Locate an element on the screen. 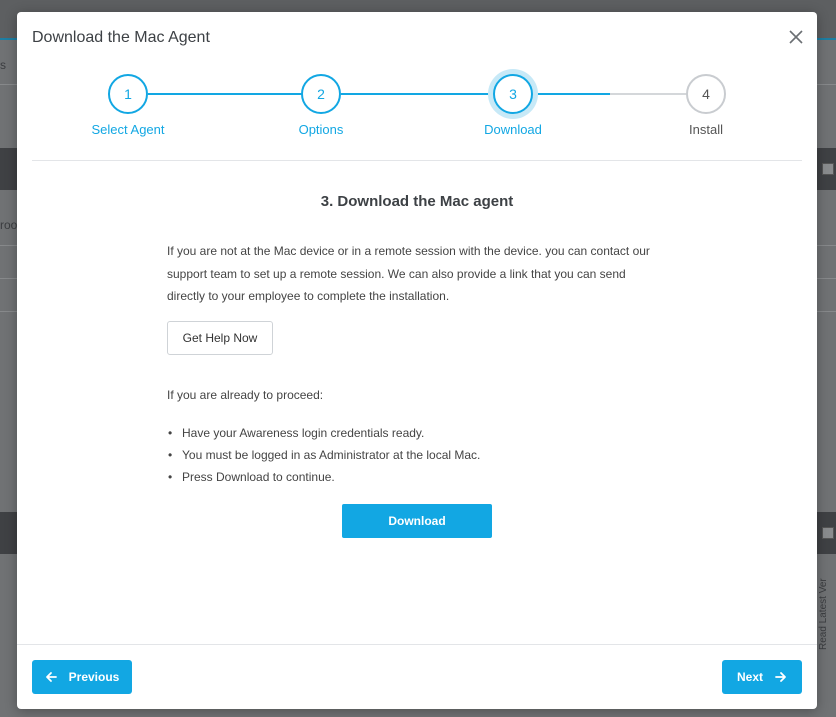  step-label: Download is located at coordinates (513, 129).